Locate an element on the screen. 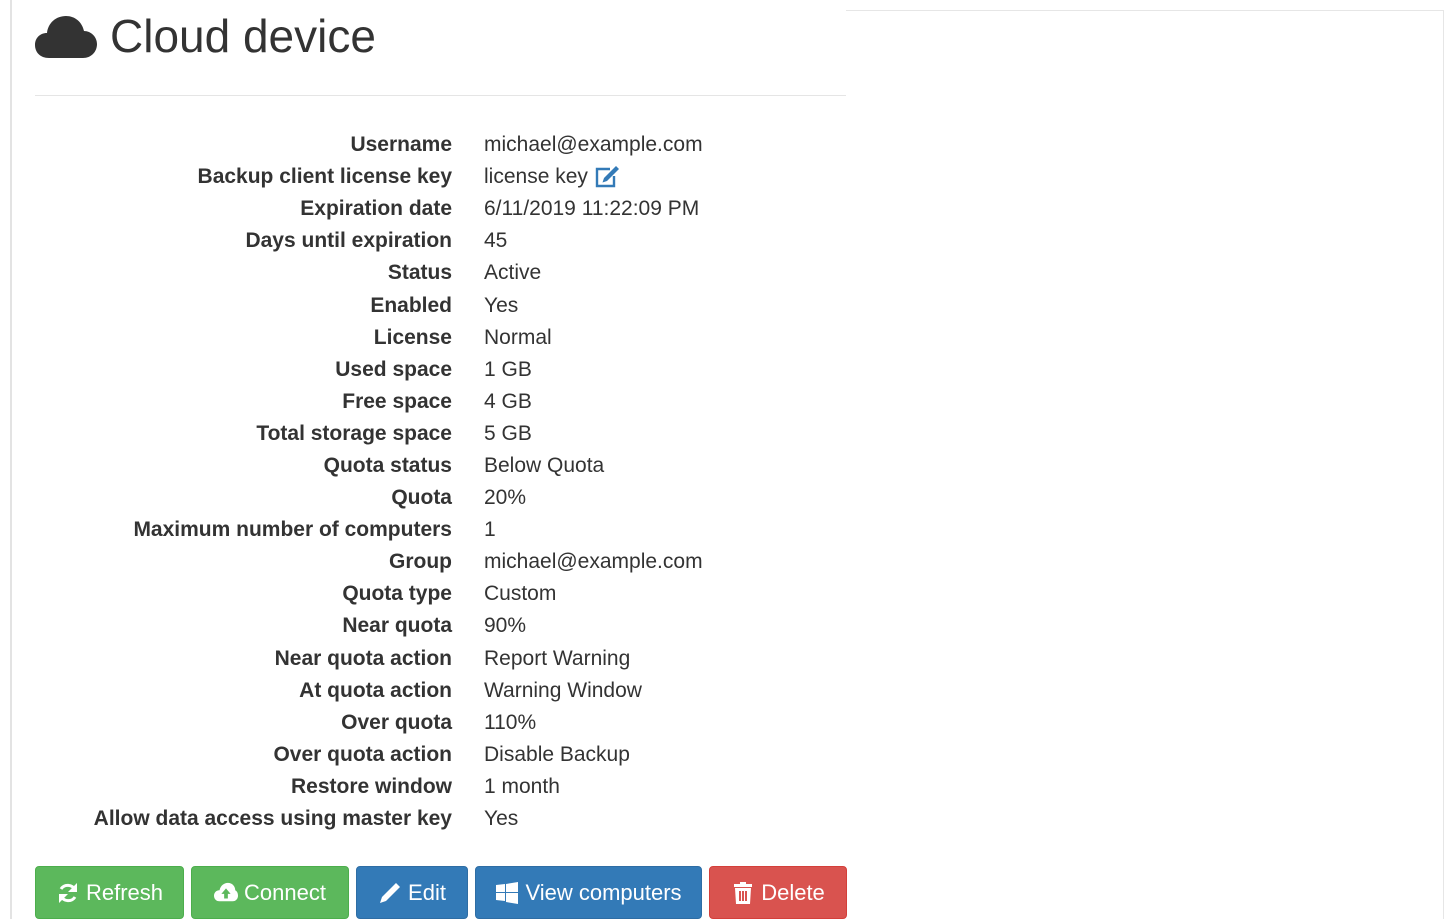 The image size is (1451, 919). property-row-expiration-date: Expiration date 6/11/2019 11:22:09 PM is located at coordinates (440, 209).